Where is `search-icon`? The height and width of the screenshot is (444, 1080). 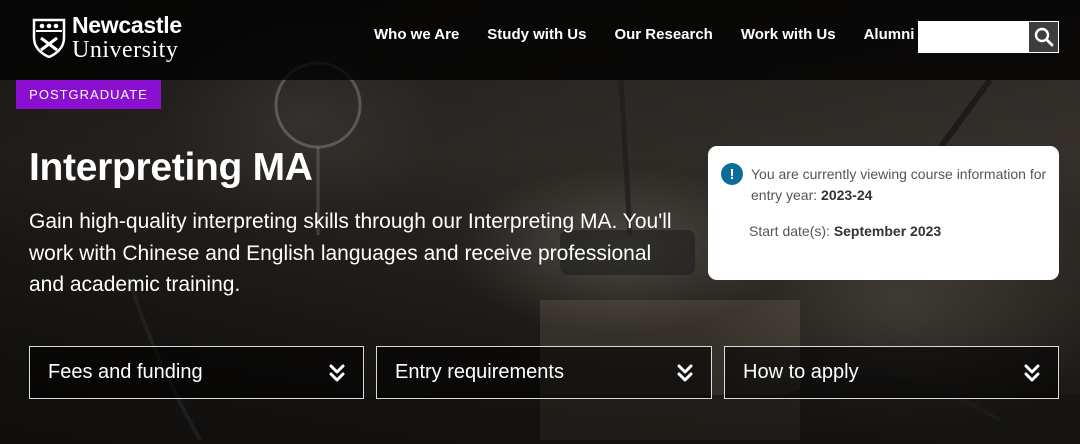
search-icon is located at coordinates (1043, 37).